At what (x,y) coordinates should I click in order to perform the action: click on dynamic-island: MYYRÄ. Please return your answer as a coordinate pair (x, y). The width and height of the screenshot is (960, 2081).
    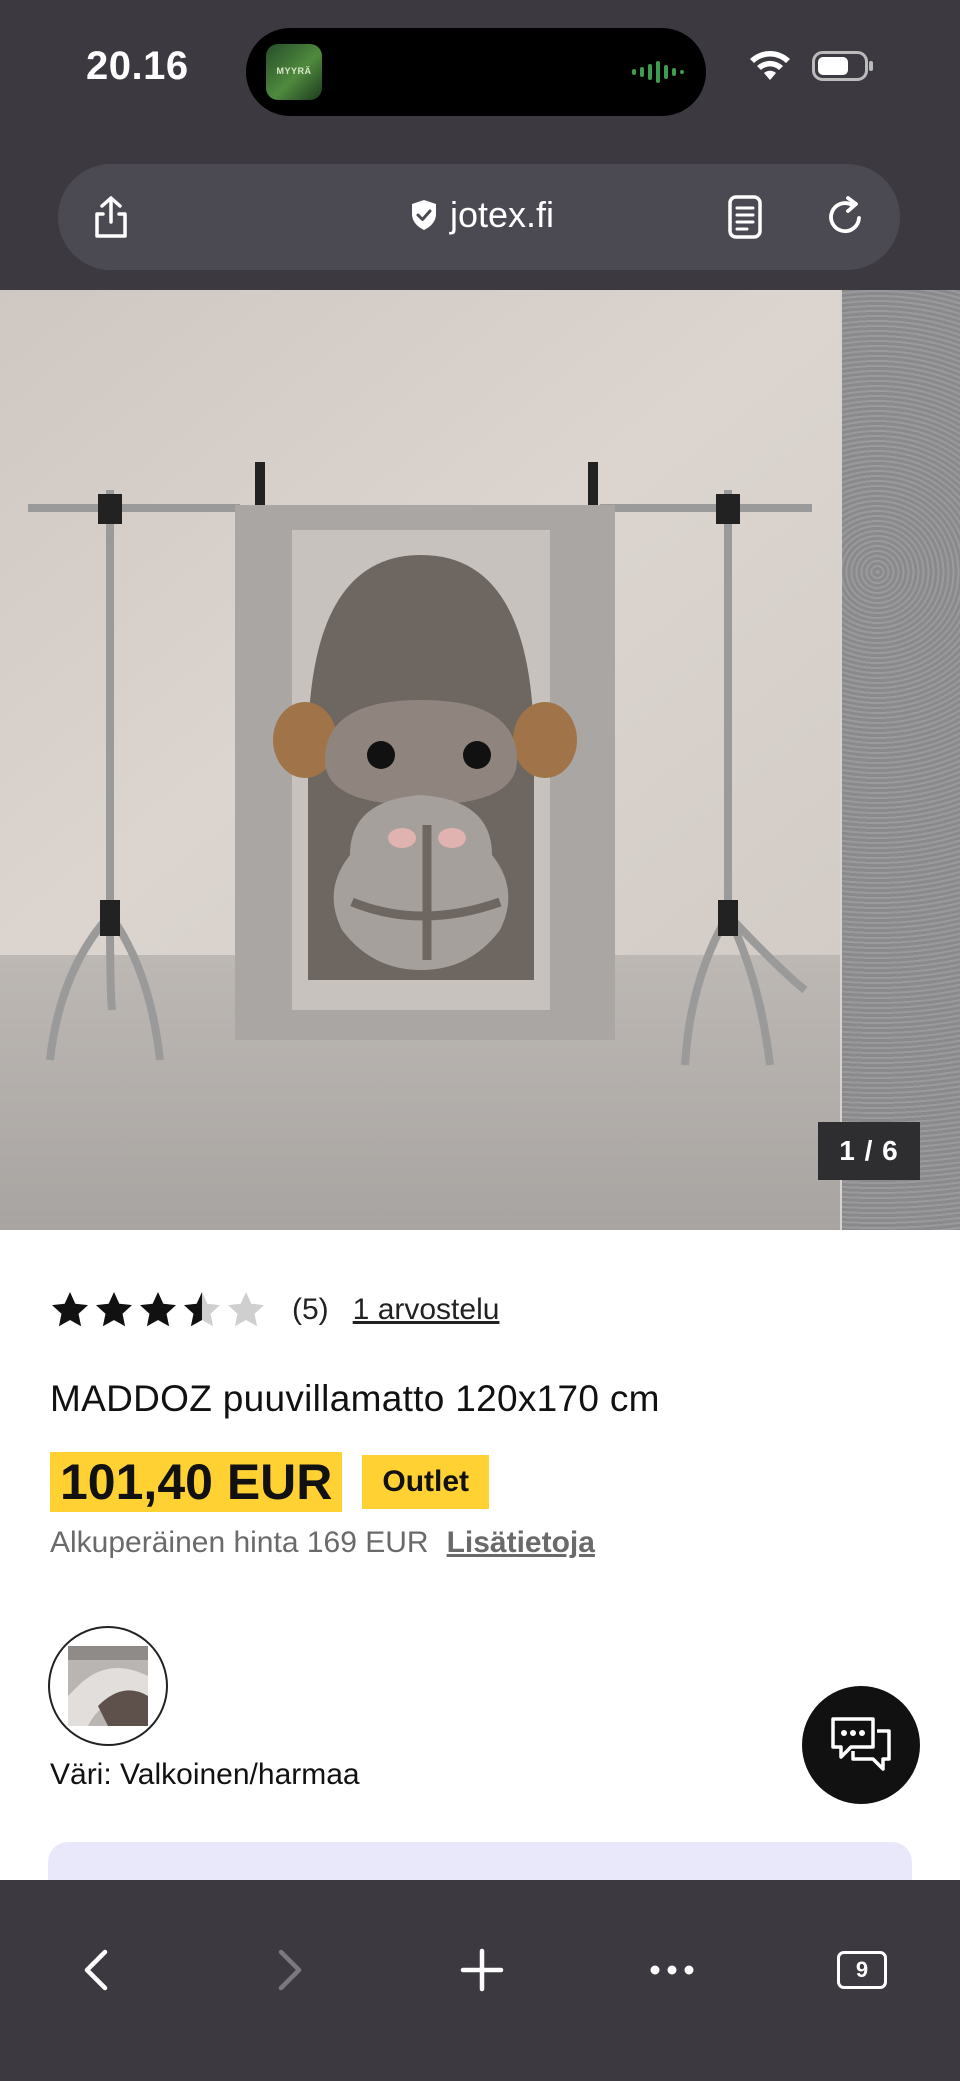
    Looking at the image, I should click on (476, 72).